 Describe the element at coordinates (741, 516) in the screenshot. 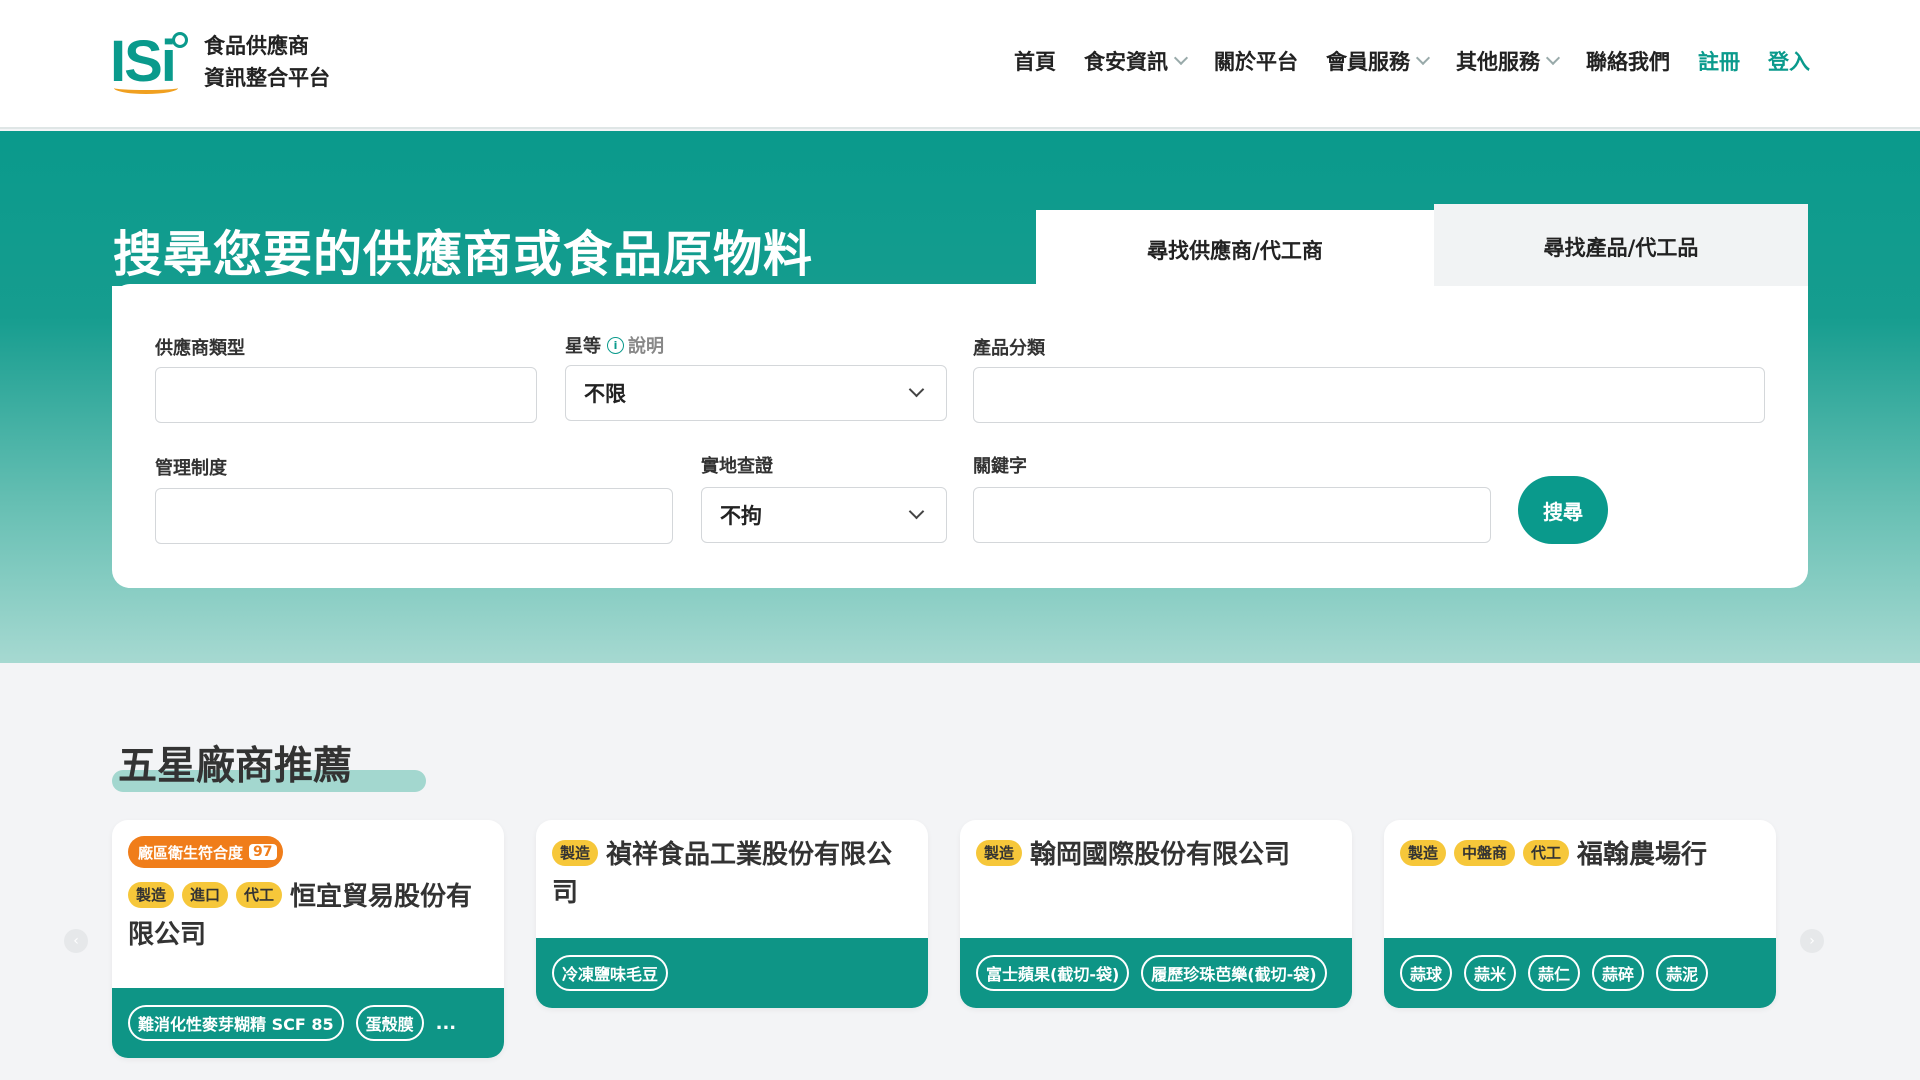

I see `inspection-select-value: 不拘` at that location.